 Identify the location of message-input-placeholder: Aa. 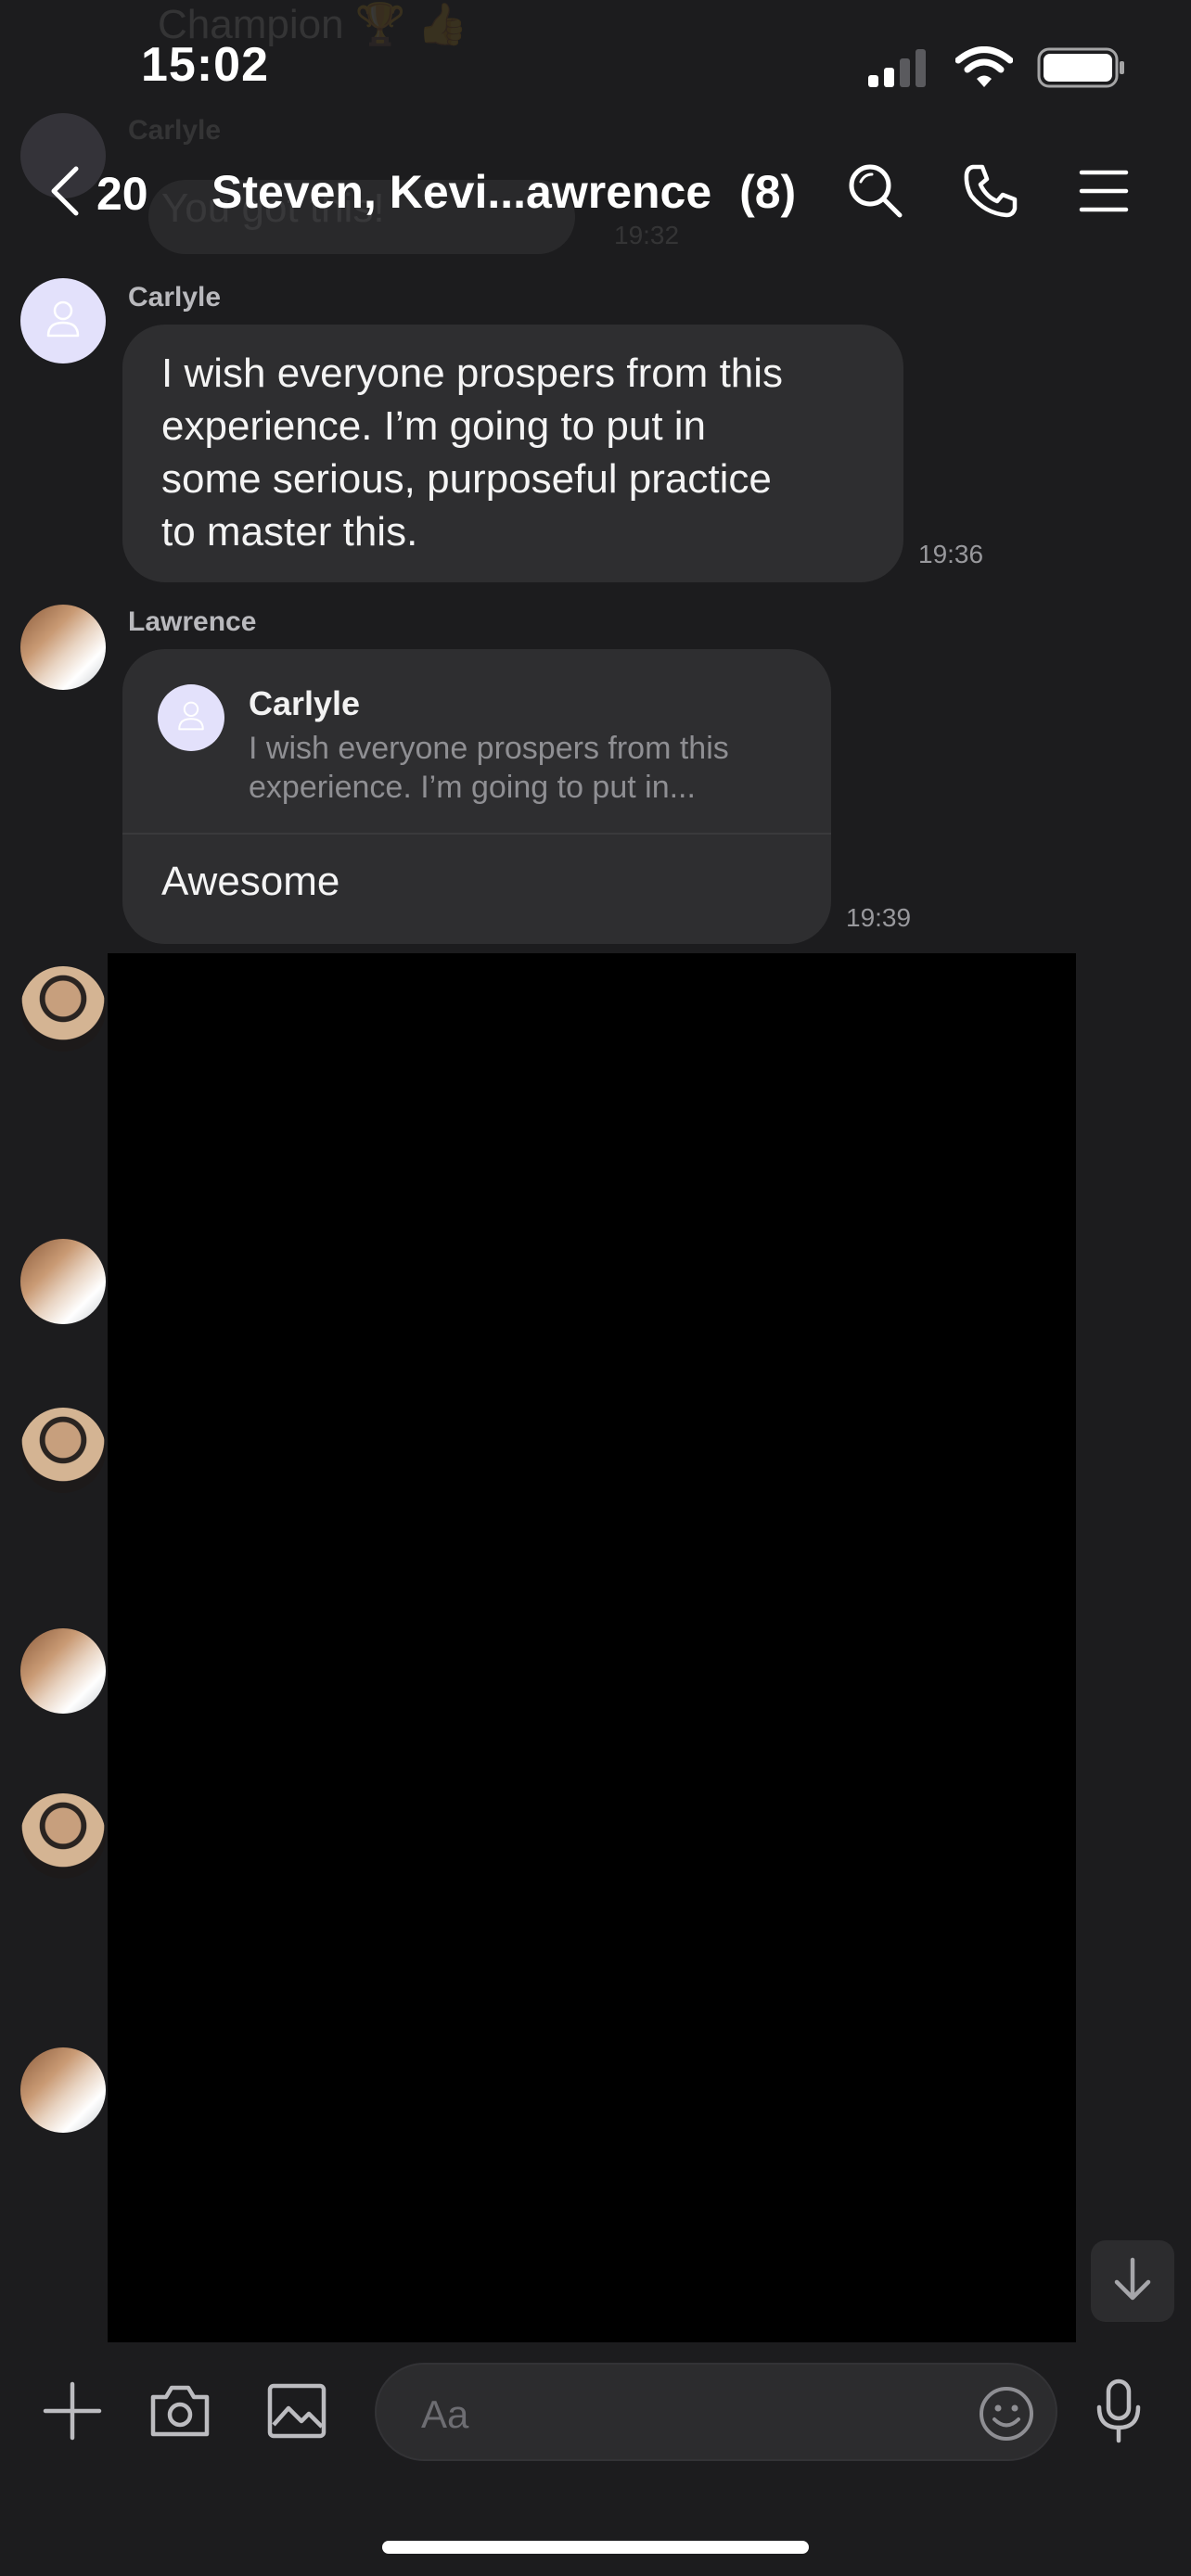
(445, 2414).